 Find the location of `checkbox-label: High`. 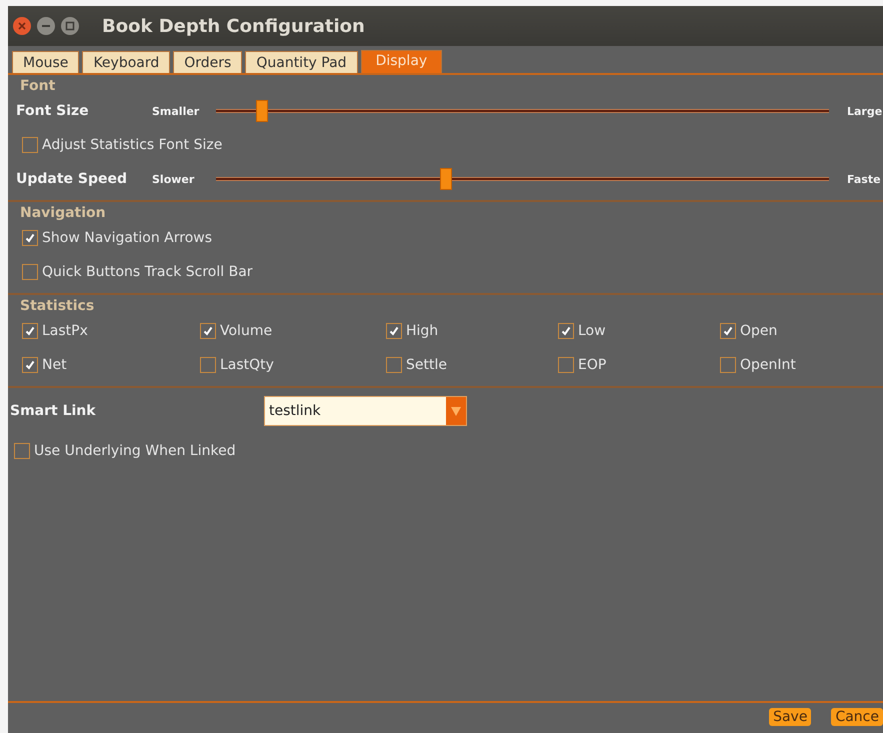

checkbox-label: High is located at coordinates (422, 331).